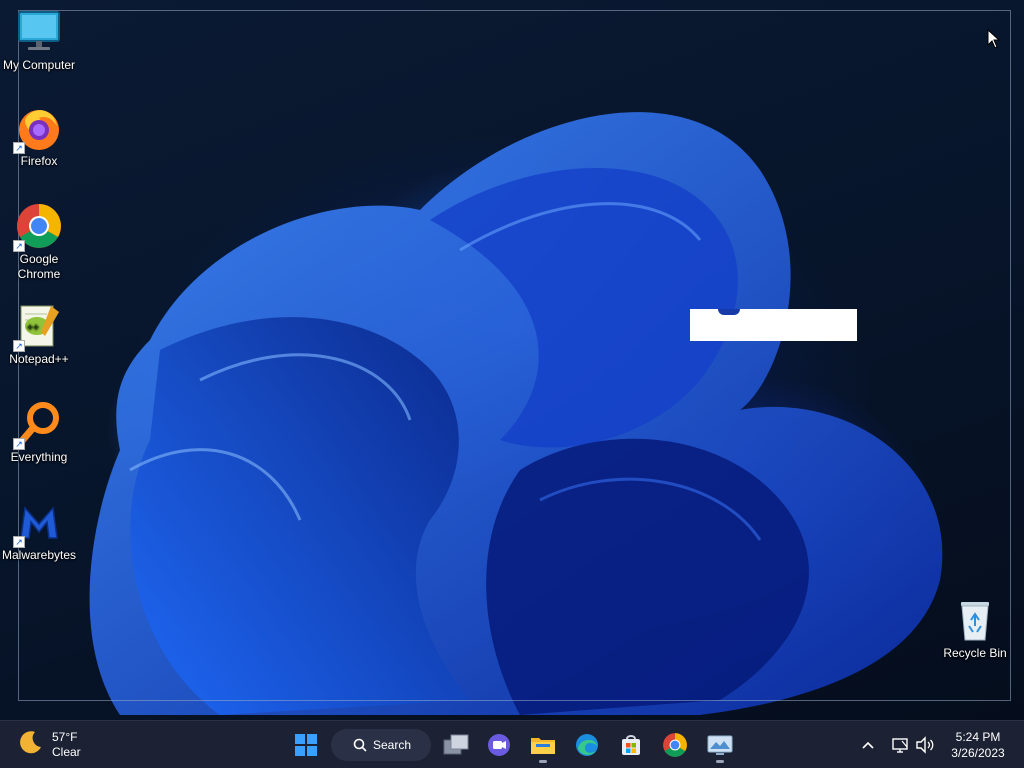 Image resolution: width=1024 pixels, height=768 pixels. I want to click on network-button, so click(900, 744).